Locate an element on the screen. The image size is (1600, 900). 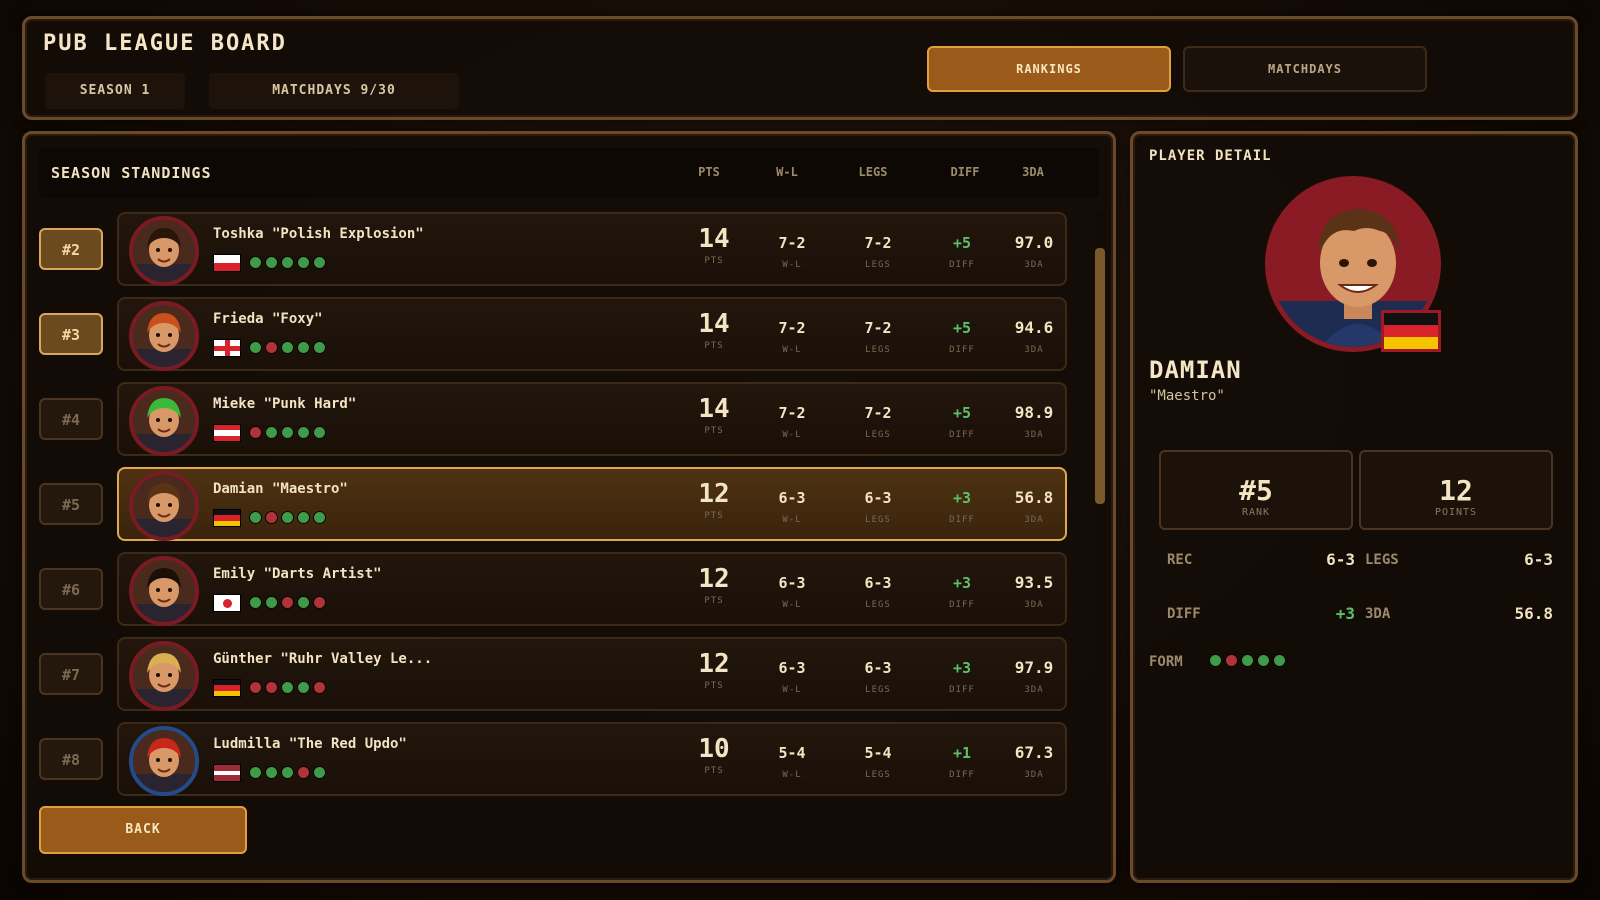
tab-matchdays: MATCHDAYS is located at coordinates (1305, 69).